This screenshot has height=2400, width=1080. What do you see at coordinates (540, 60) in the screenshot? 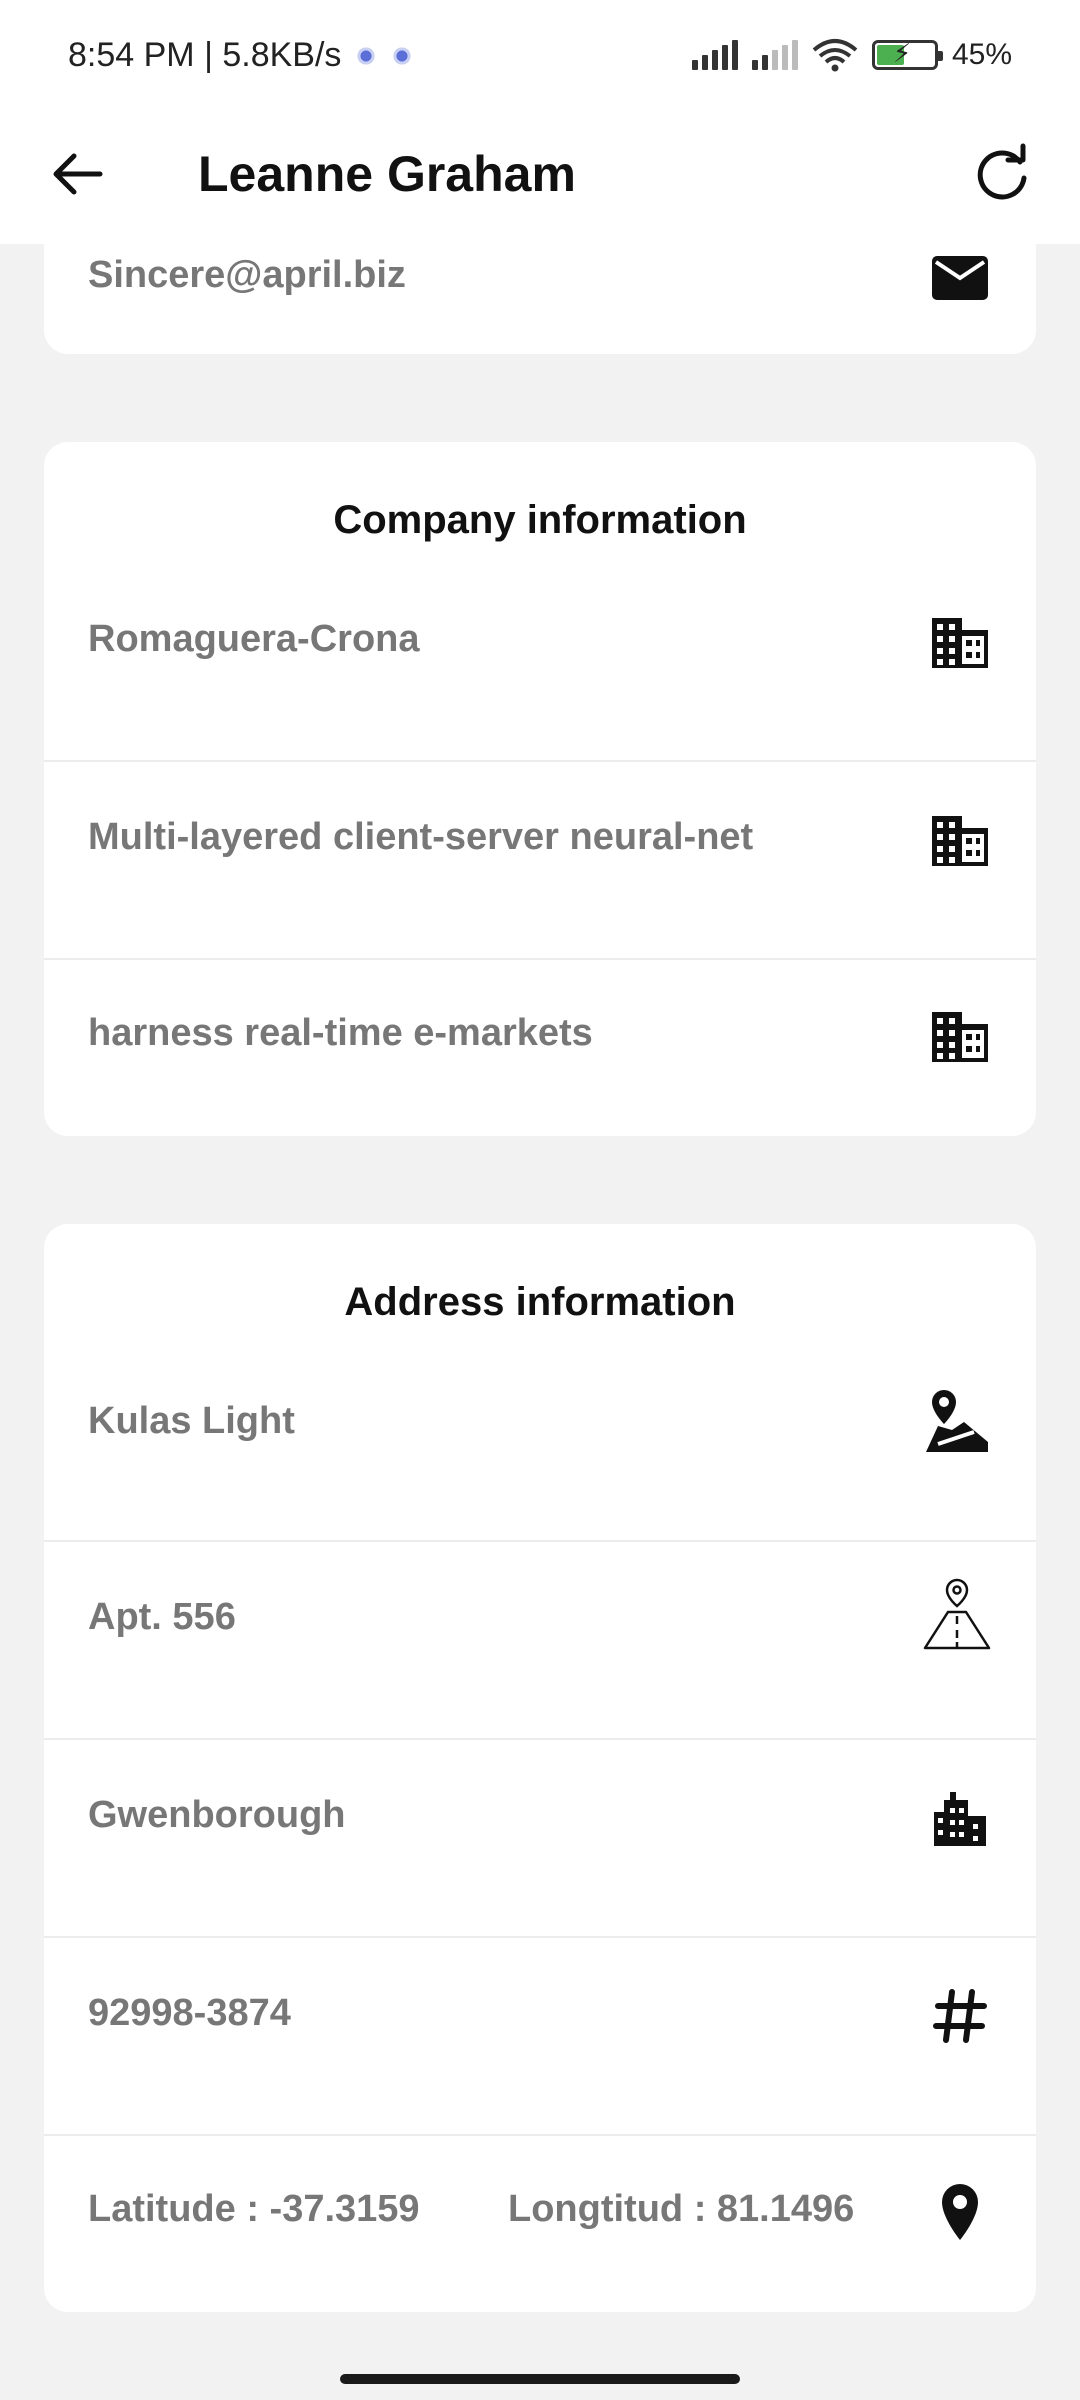
I see `status-bar: 8:54 PM | 5.8KB/s ⚡ 45%` at bounding box center [540, 60].